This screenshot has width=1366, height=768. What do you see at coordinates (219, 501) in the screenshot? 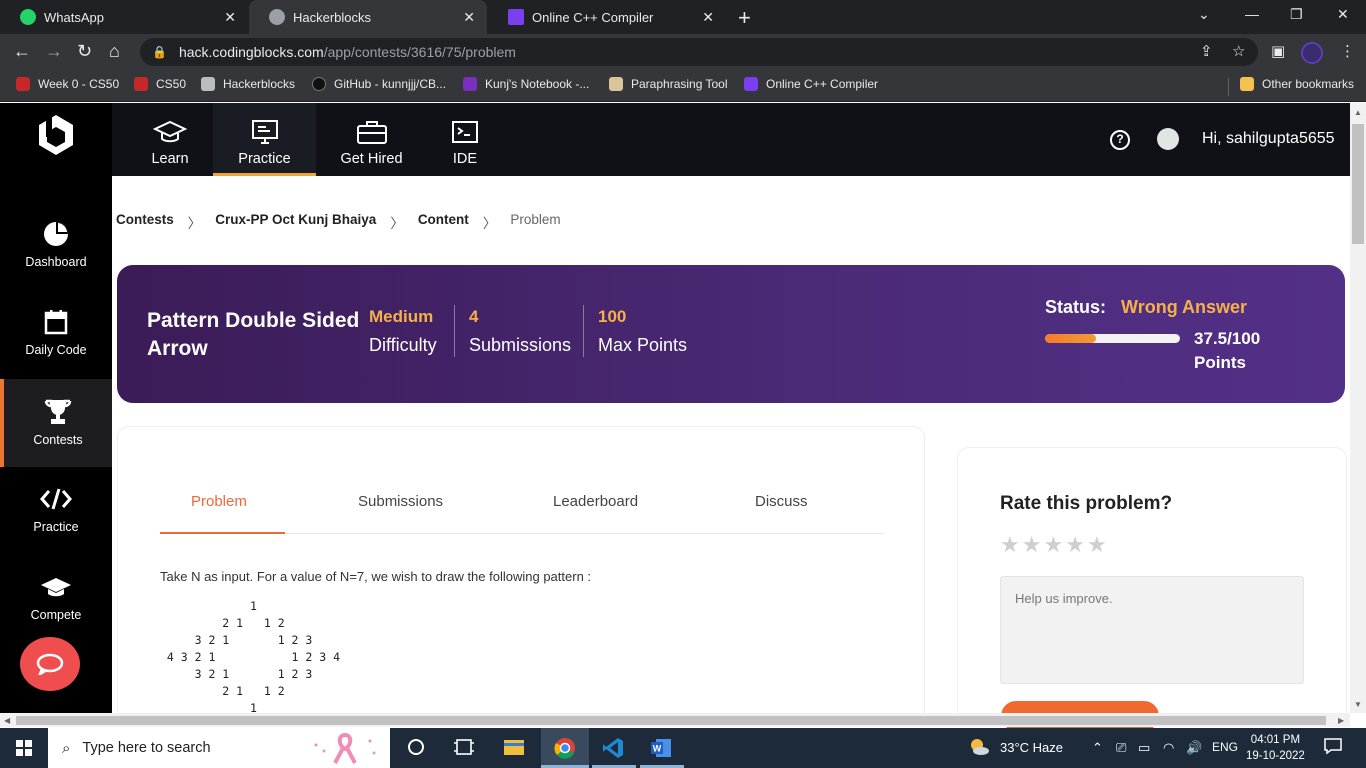
I see `tab-problem: Problem` at bounding box center [219, 501].